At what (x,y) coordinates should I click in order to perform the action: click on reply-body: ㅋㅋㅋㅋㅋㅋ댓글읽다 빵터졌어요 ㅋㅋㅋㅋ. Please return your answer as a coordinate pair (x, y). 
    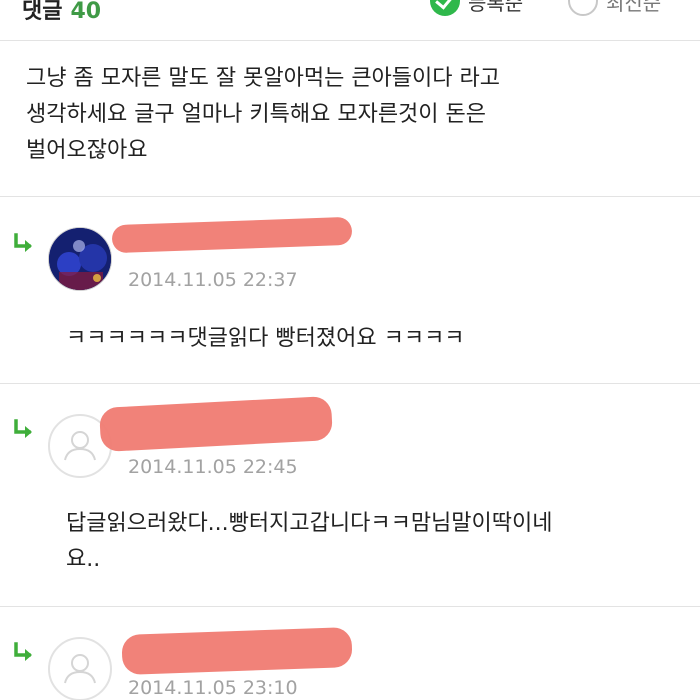
    Looking at the image, I should click on (371, 339).